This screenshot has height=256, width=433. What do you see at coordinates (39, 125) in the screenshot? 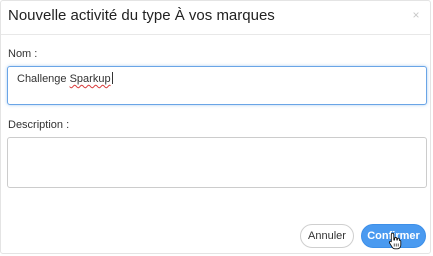
I see `description-label: Description :` at bounding box center [39, 125].